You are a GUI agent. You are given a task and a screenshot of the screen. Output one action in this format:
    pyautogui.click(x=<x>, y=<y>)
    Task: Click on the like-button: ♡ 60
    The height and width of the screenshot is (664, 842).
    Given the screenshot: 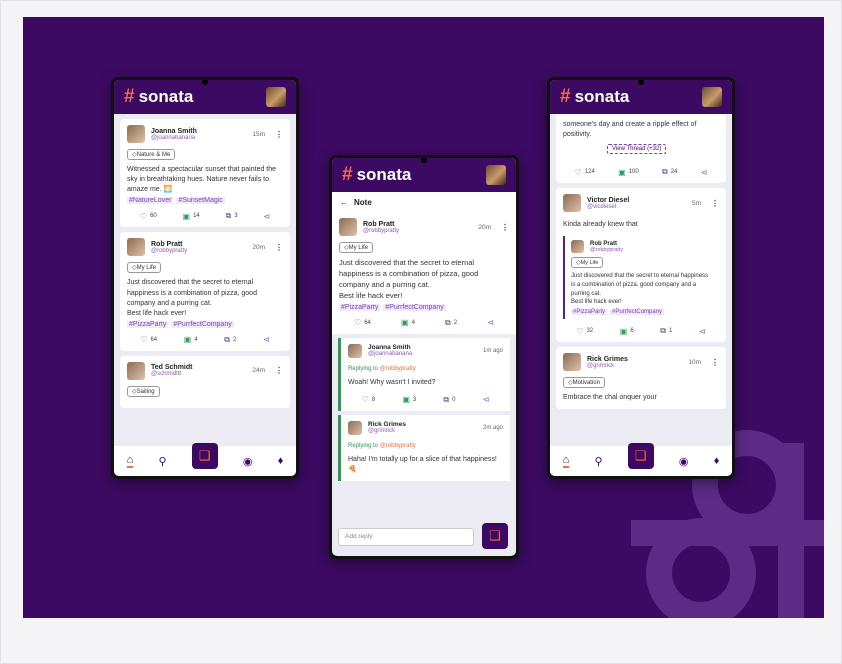 What is the action you would take?
    pyautogui.click(x=148, y=216)
    